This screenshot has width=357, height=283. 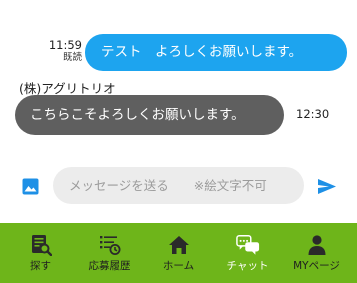 I want to click on nav-item-search: 探す, so click(x=41, y=253).